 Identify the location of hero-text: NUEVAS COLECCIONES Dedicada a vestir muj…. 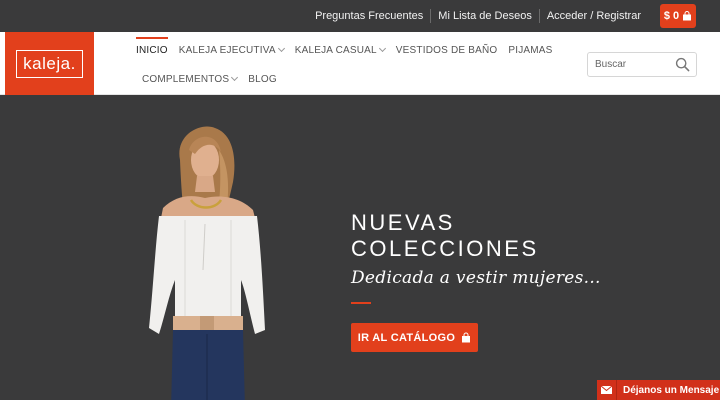
(476, 249).